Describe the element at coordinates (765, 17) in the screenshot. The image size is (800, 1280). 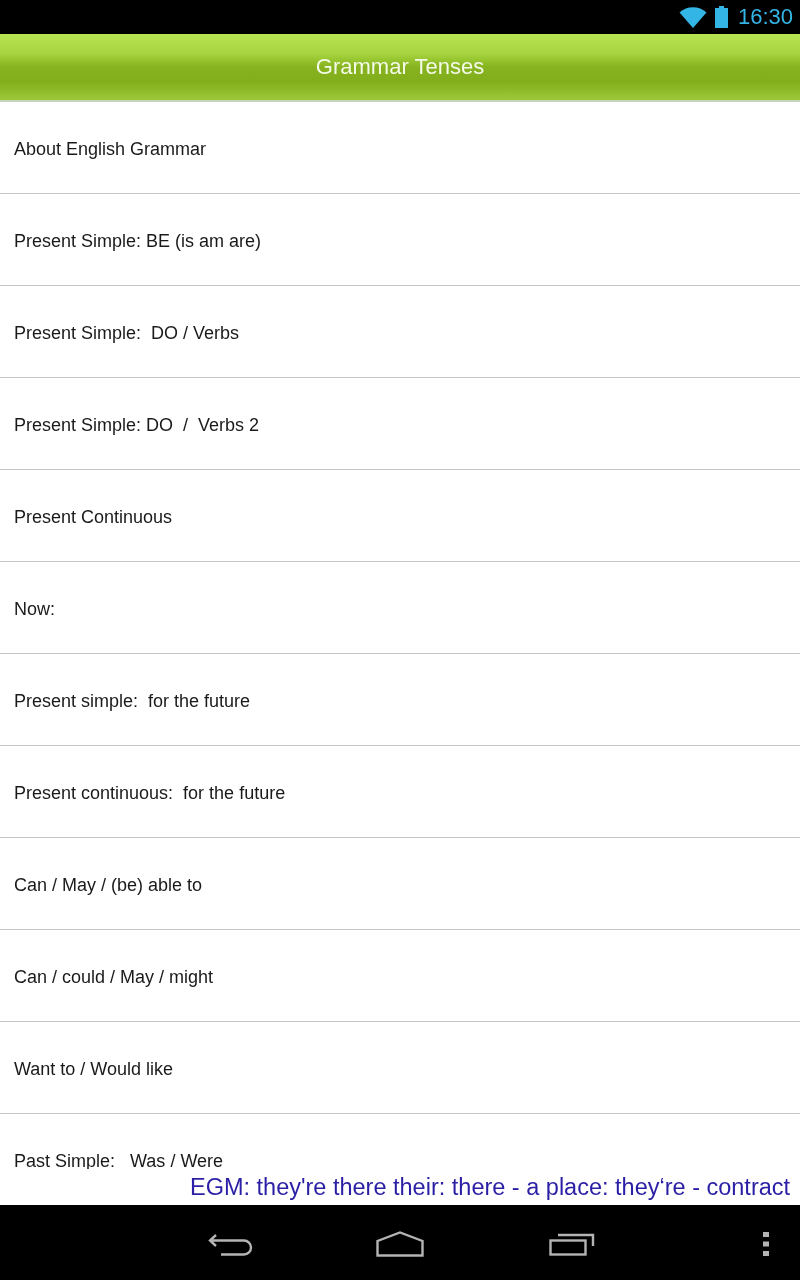
I see `status-time: 16:30` at that location.